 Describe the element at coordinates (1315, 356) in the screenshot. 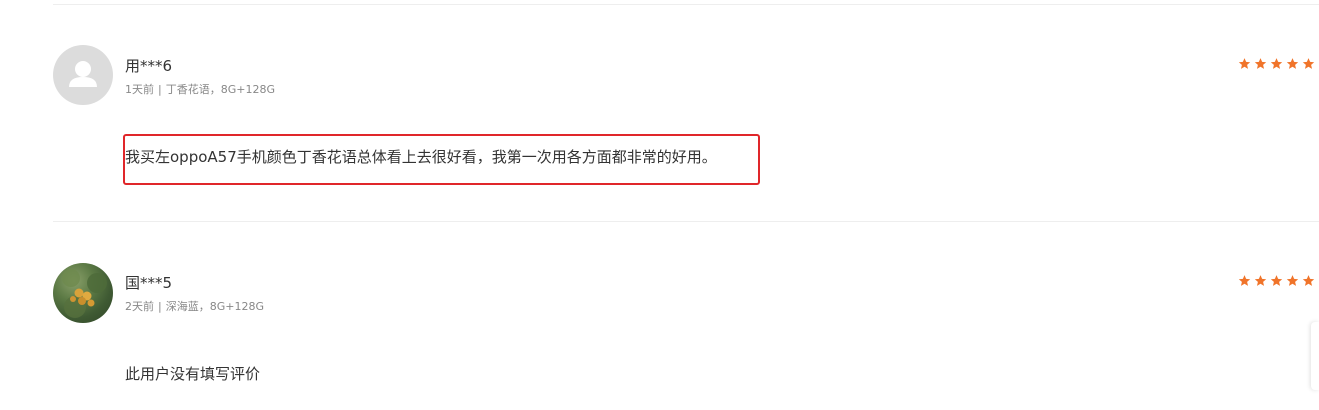

I see `side-float-widget` at that location.